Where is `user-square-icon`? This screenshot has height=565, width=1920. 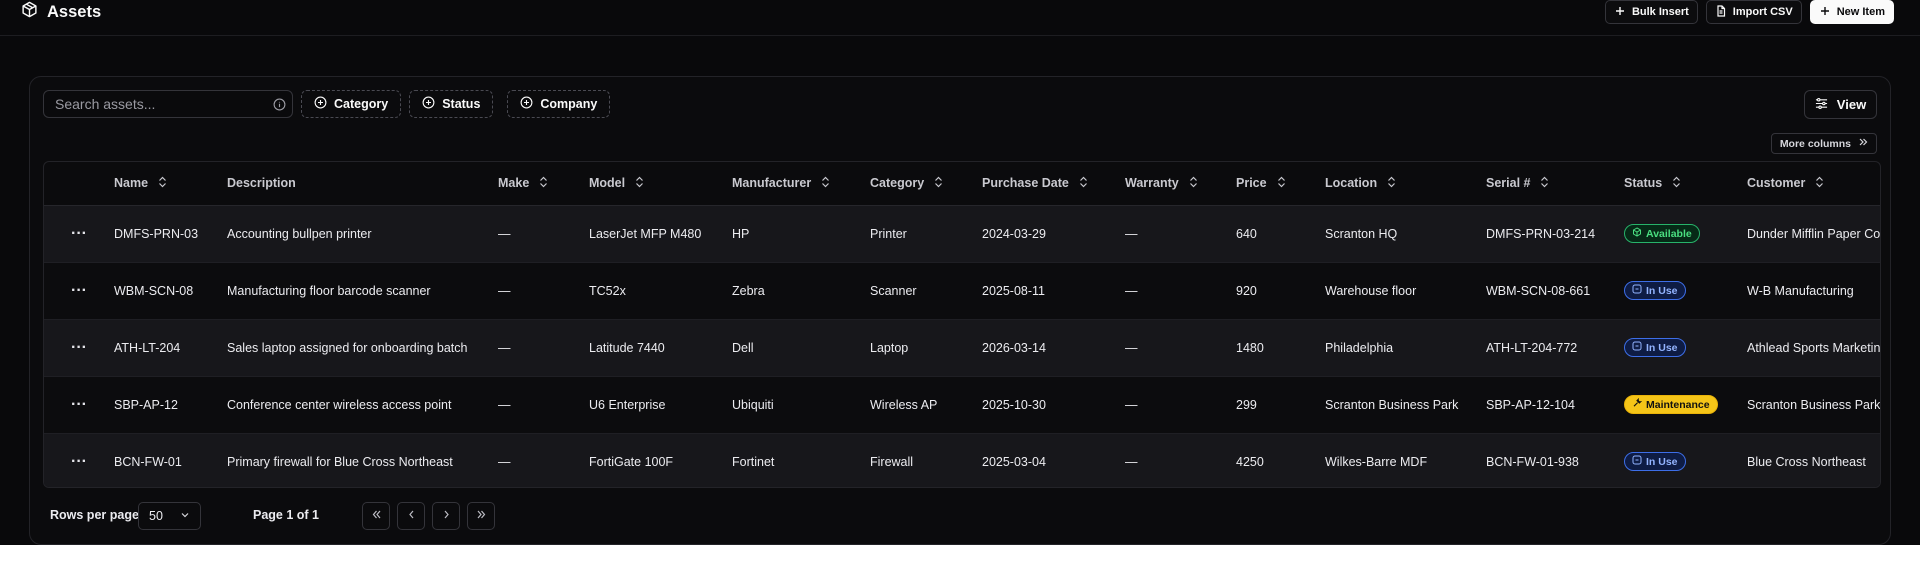 user-square-icon is located at coordinates (1637, 347).